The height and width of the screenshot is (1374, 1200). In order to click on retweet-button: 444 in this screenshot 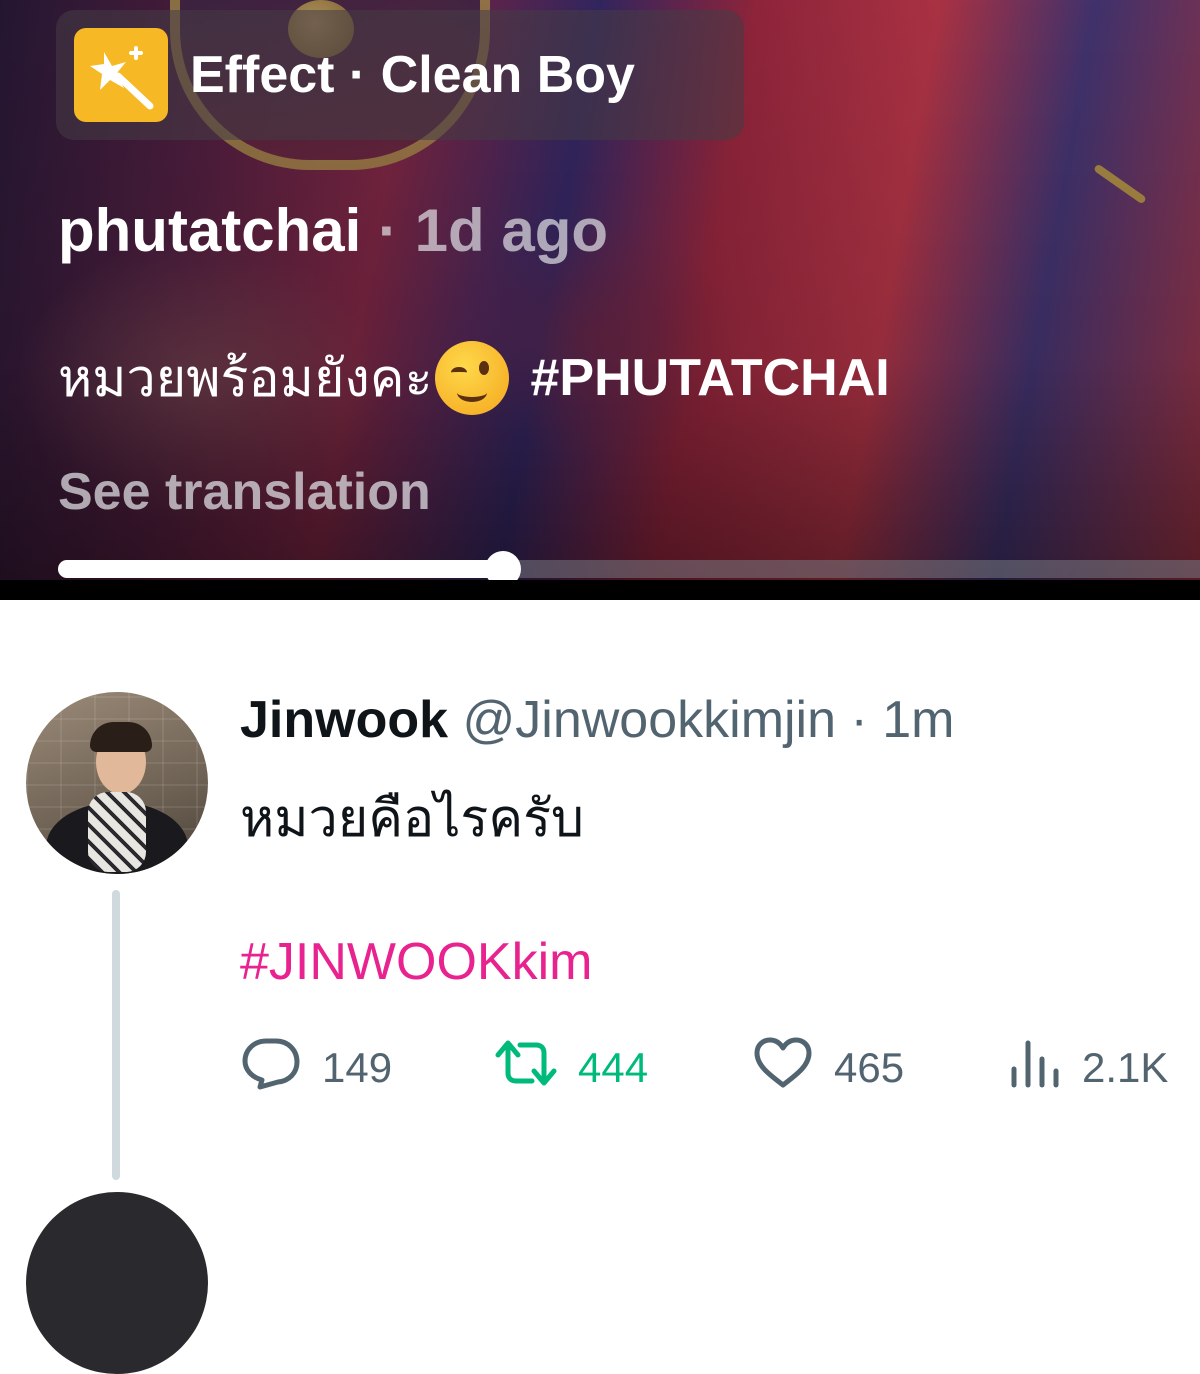, I will do `click(571, 1068)`.